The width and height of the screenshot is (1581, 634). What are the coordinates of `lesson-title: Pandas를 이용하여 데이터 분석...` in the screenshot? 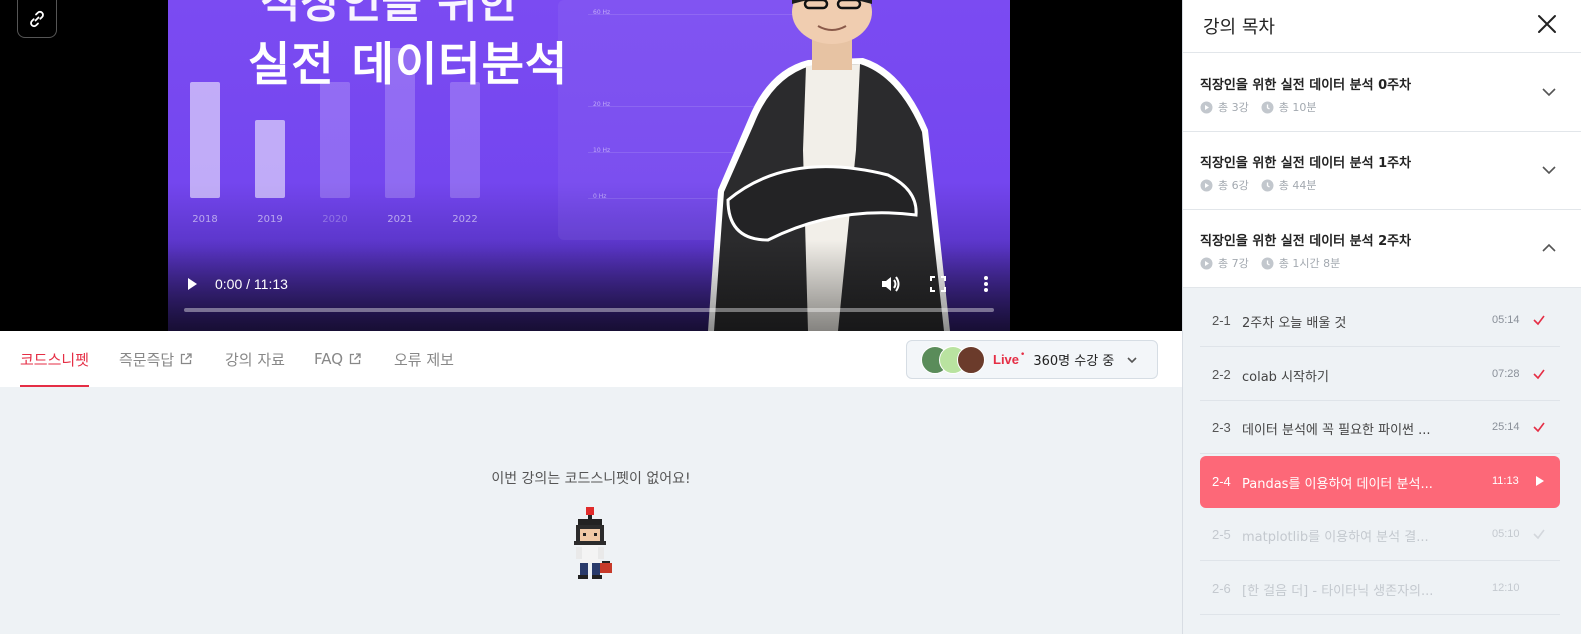 It's located at (1337, 484).